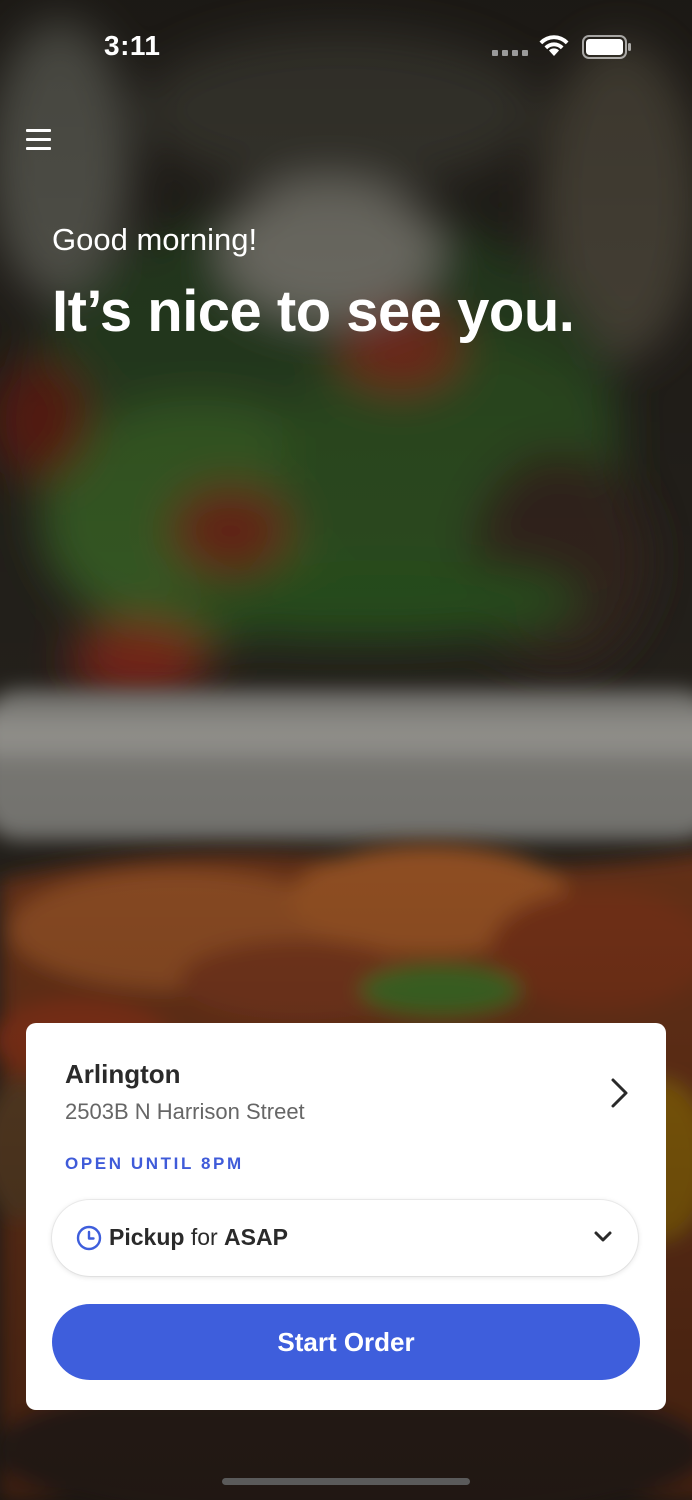  I want to click on pickup-label: Pickup for ASAP, so click(198, 1237).